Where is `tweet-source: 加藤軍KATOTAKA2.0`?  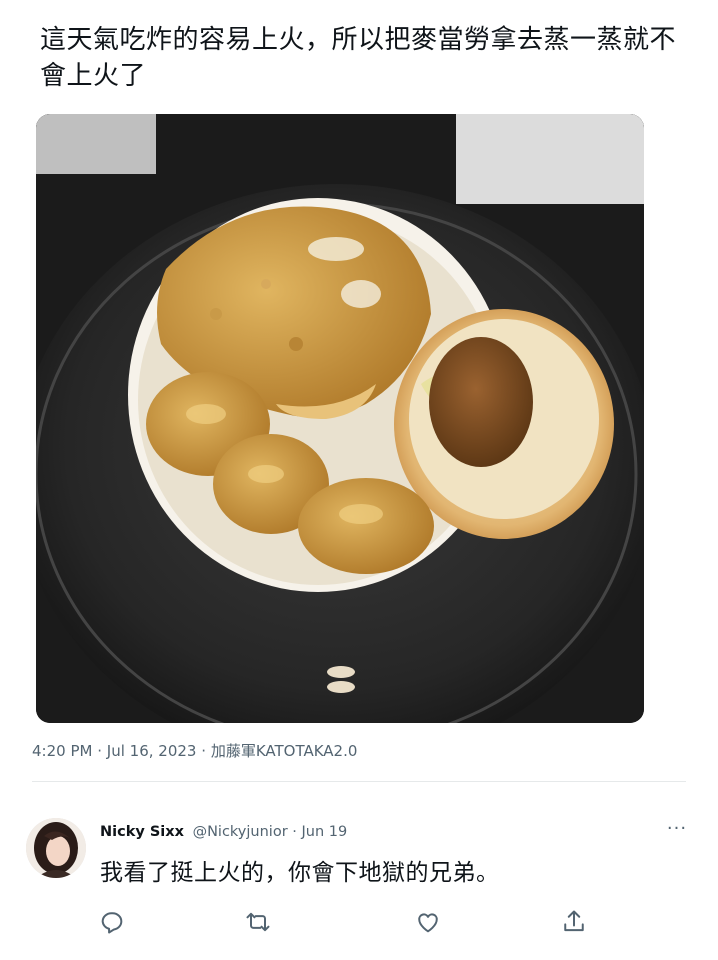 tweet-source: 加藤軍KATOTAKA2.0 is located at coordinates (284, 751).